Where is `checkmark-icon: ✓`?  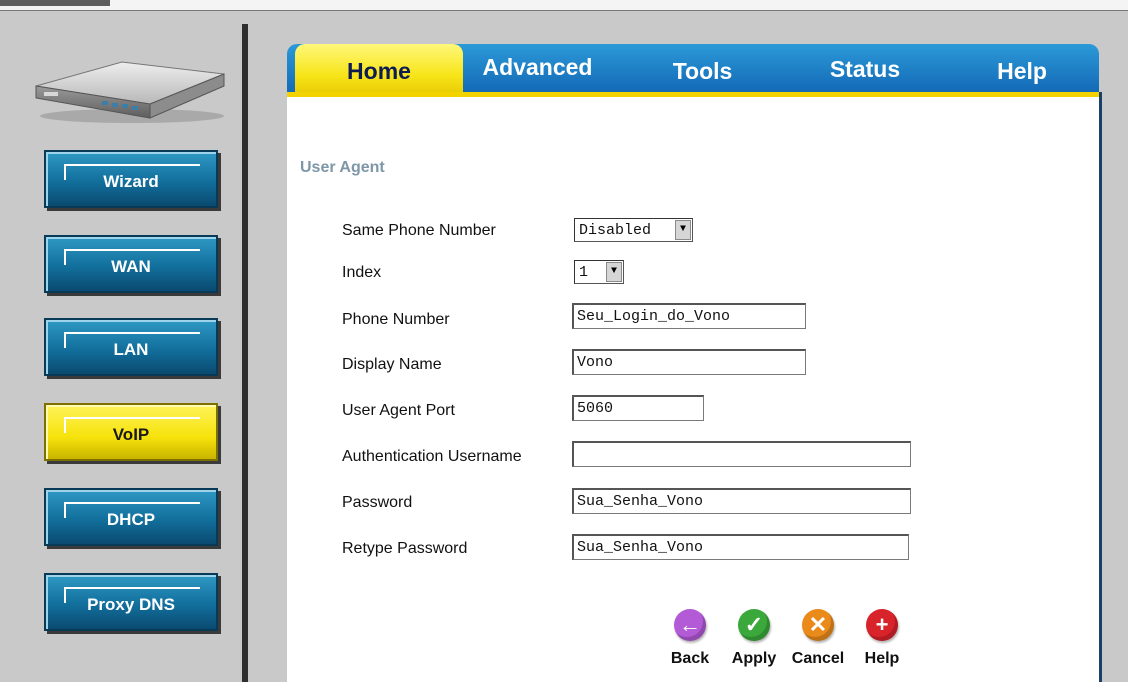 checkmark-icon: ✓ is located at coordinates (754, 625).